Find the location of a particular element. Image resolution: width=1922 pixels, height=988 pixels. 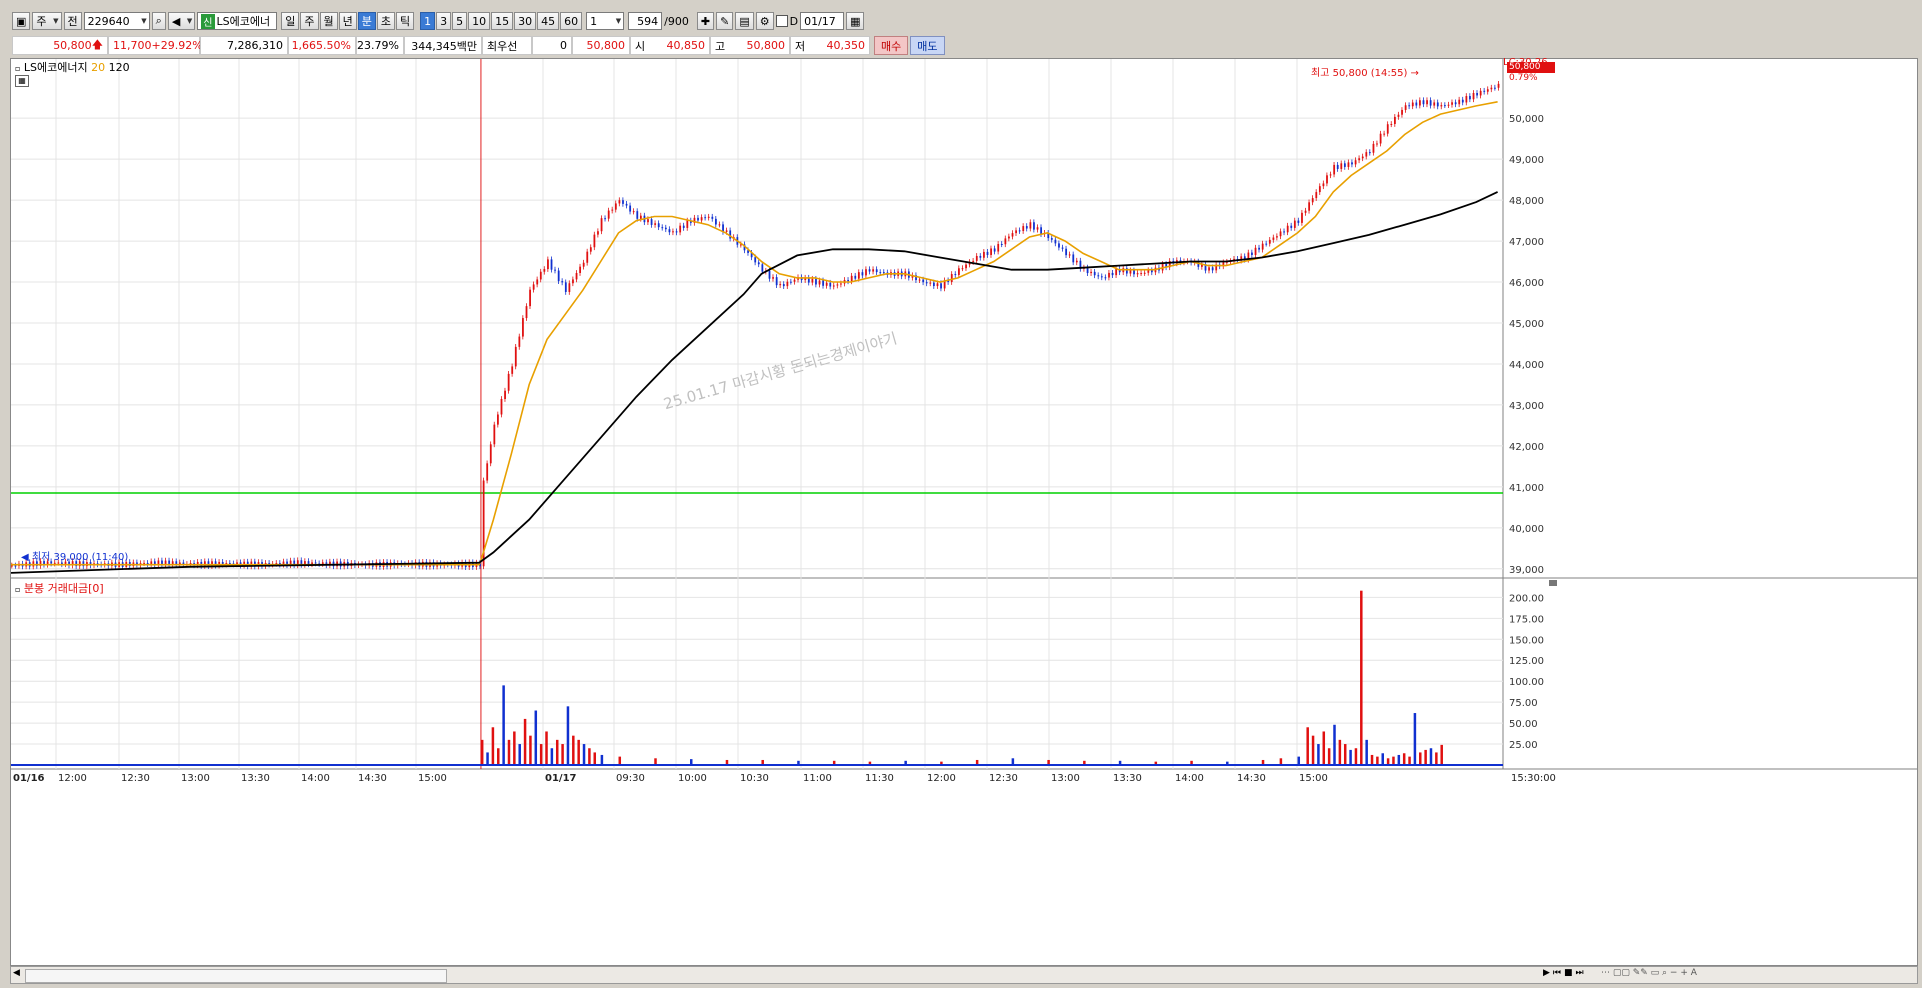

buy-button: 매수 is located at coordinates (891, 45).